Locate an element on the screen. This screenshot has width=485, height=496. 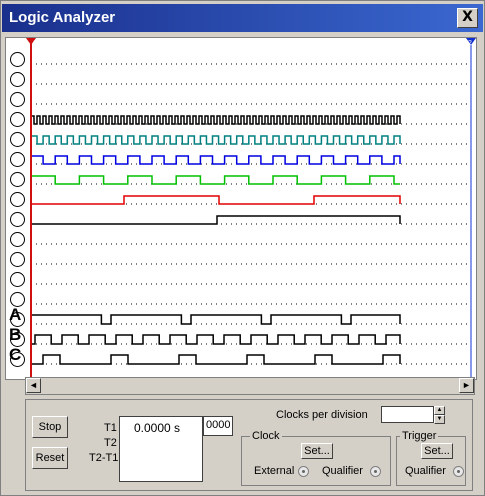
external-label: External is located at coordinates (274, 471).